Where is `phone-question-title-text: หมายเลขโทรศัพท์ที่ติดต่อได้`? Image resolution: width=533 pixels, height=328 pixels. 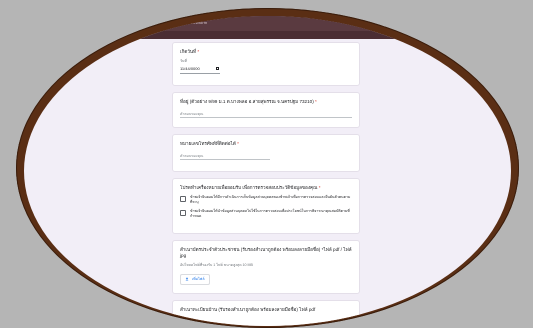
phone-question-title-text: หมายเลขโทรศัพท์ที่ติดต่อได้ is located at coordinates (208, 143).